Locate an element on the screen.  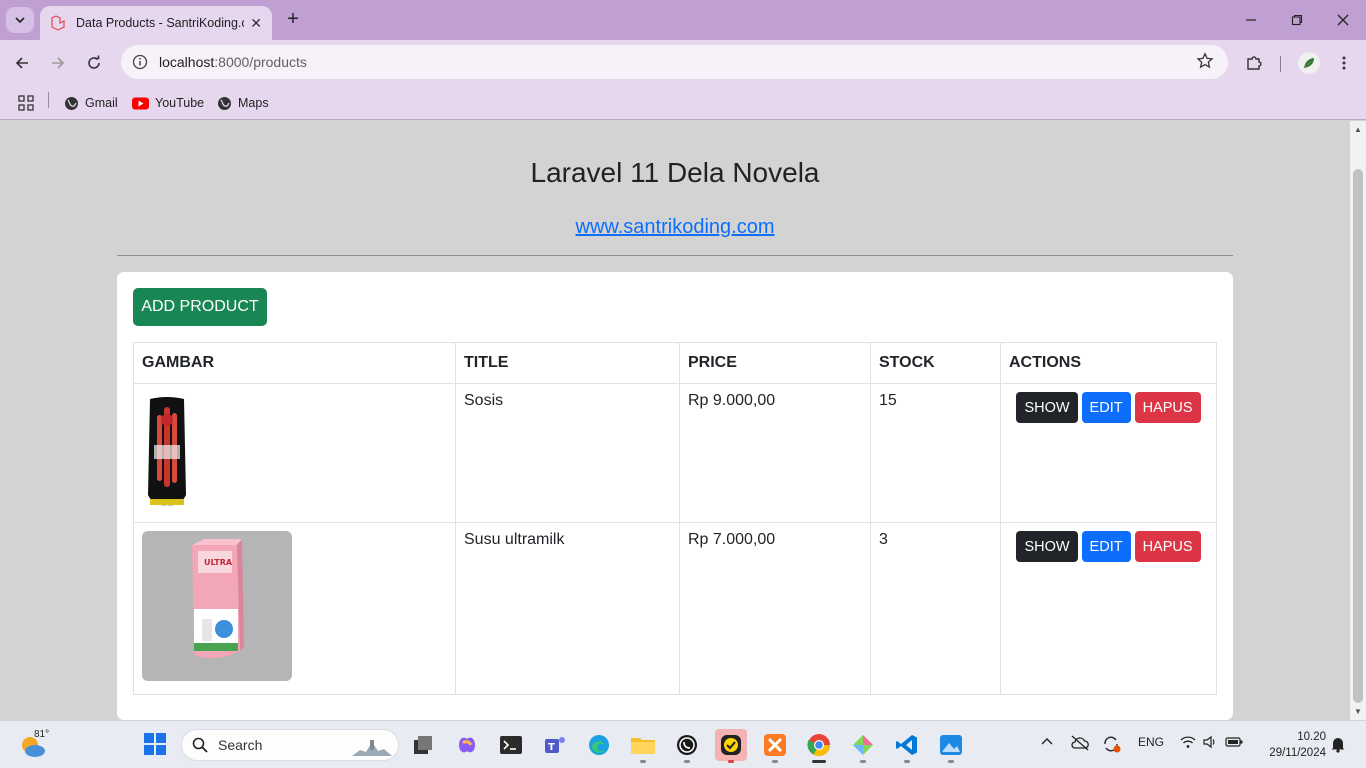
bookmark-youtube: YouTube is located at coordinates (168, 103).